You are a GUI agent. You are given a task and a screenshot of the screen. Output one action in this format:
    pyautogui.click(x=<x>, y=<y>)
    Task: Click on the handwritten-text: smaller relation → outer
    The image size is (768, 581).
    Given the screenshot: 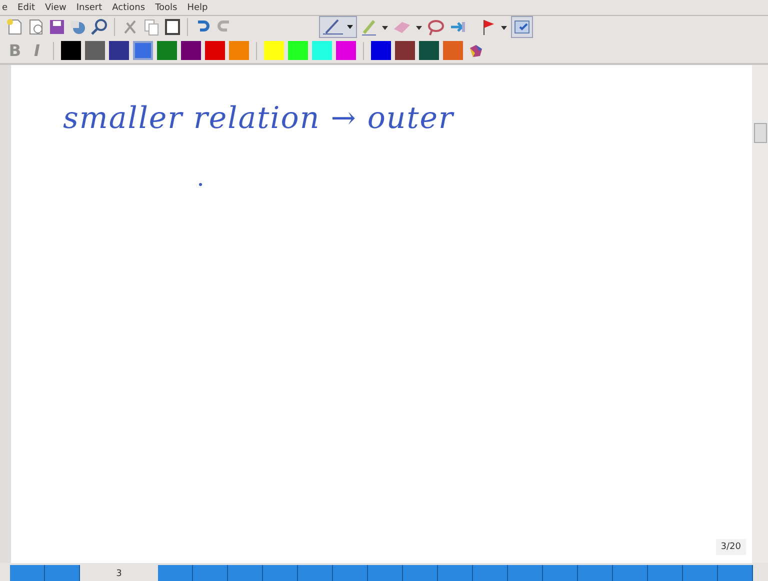 What is the action you would take?
    pyautogui.click(x=259, y=118)
    